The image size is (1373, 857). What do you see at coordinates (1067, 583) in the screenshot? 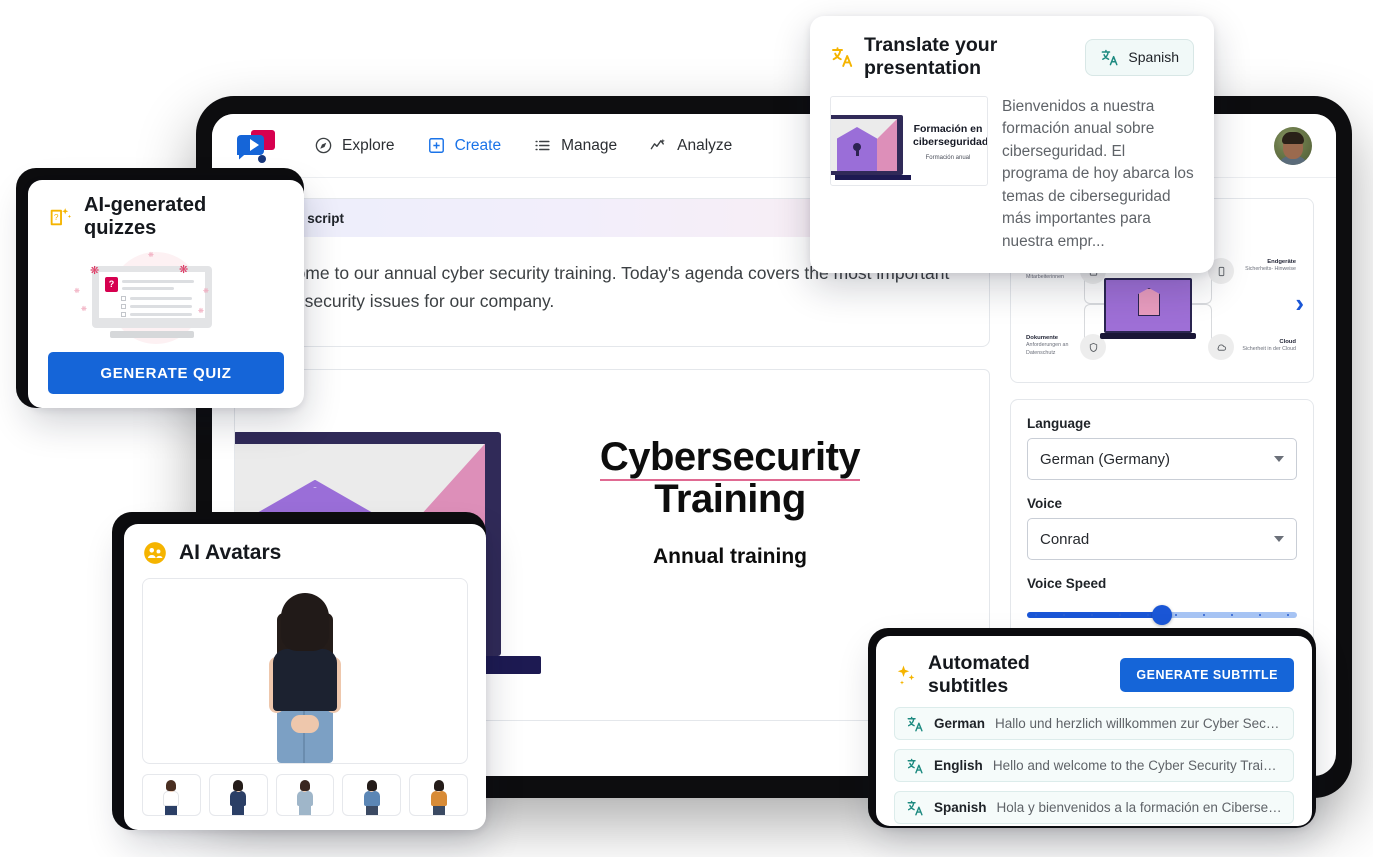
I see `voice-speed-label: Voice Speed` at bounding box center [1067, 583].